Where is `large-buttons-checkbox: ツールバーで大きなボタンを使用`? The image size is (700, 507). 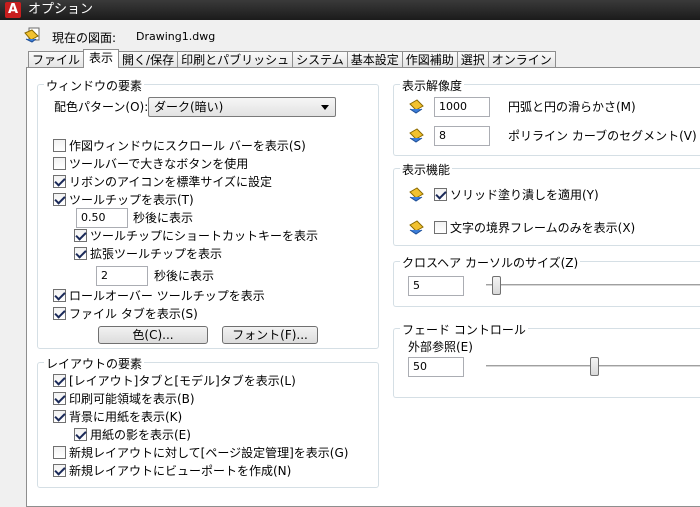 large-buttons-checkbox: ツールバーで大きなボタンを使用 is located at coordinates (150, 164).